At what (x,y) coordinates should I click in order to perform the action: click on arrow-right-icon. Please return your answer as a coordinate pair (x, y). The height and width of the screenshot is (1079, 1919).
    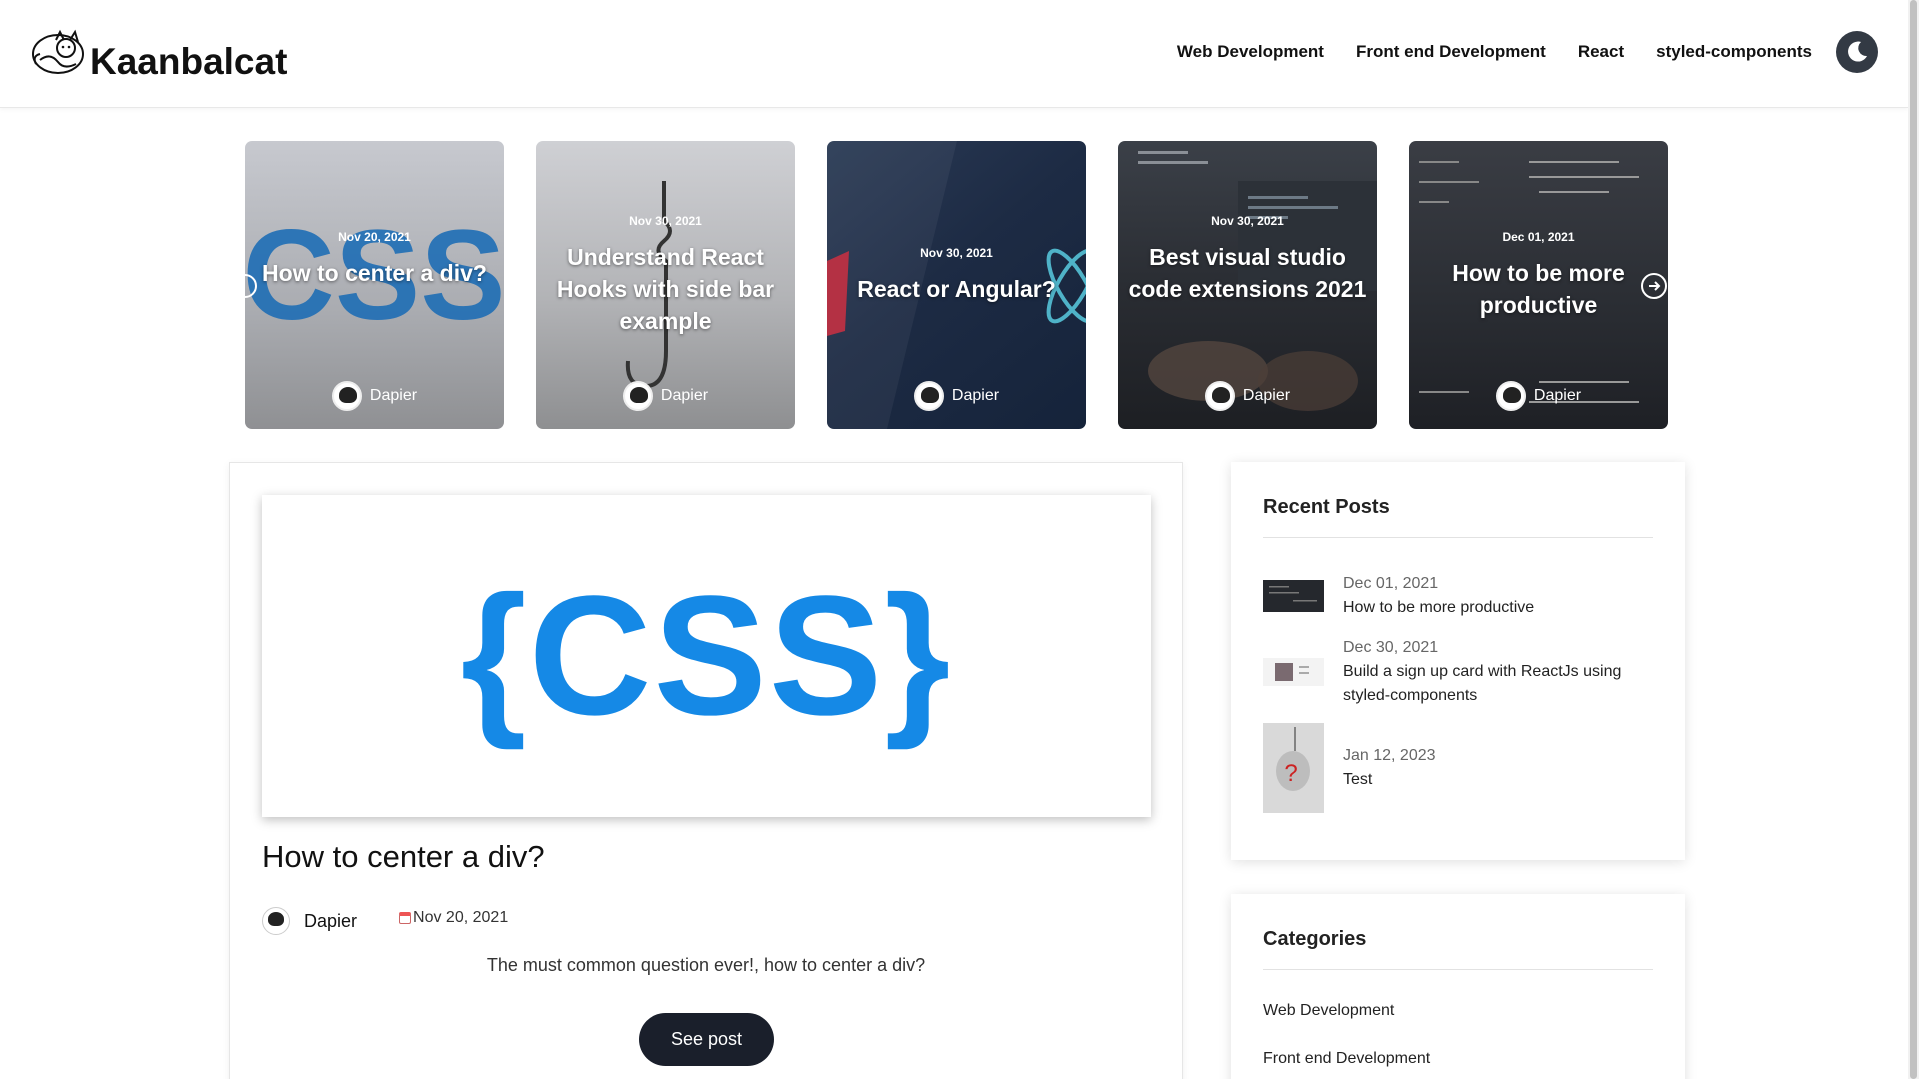
    Looking at the image, I should click on (1655, 286).